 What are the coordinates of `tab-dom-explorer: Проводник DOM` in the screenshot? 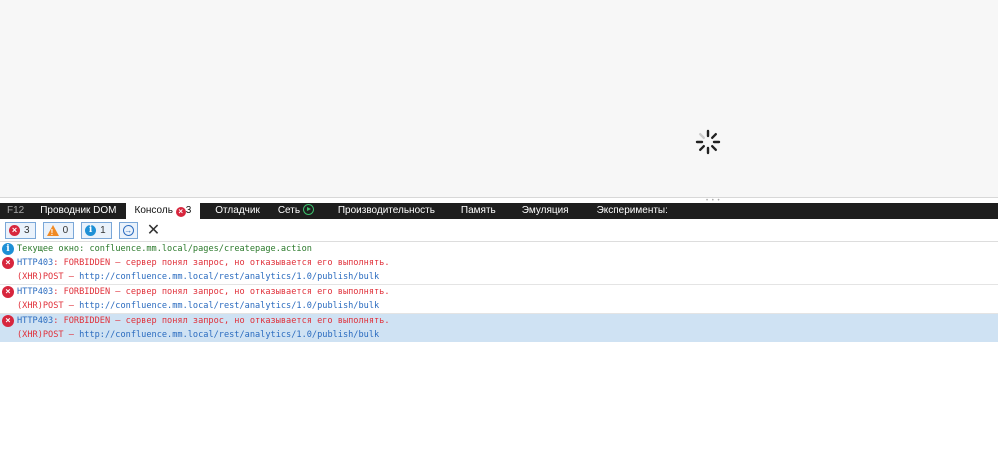 It's located at (78, 211).